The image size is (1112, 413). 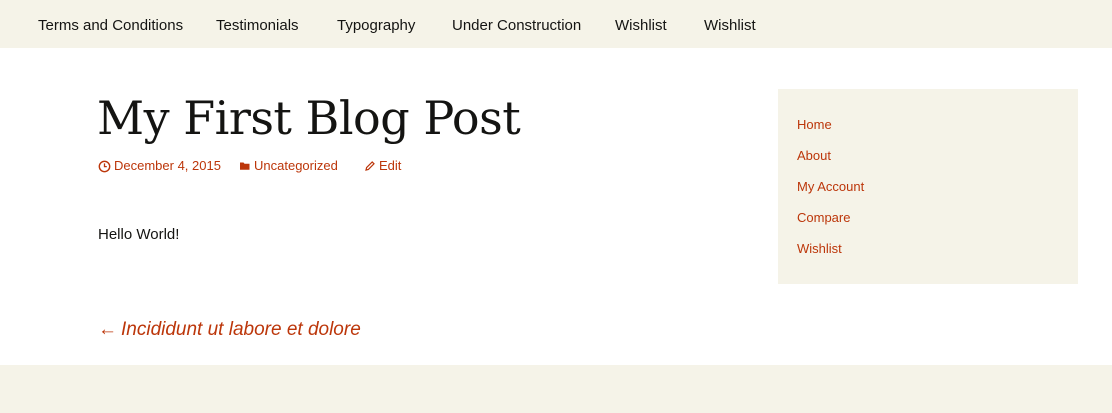 What do you see at coordinates (110, 26) in the screenshot?
I see `nav-item-terms-and-conditions: Terms and Conditions` at bounding box center [110, 26].